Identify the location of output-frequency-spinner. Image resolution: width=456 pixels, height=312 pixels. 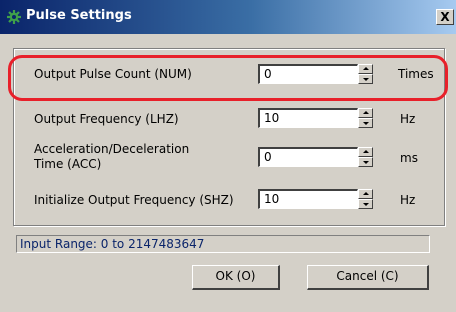
(365, 118).